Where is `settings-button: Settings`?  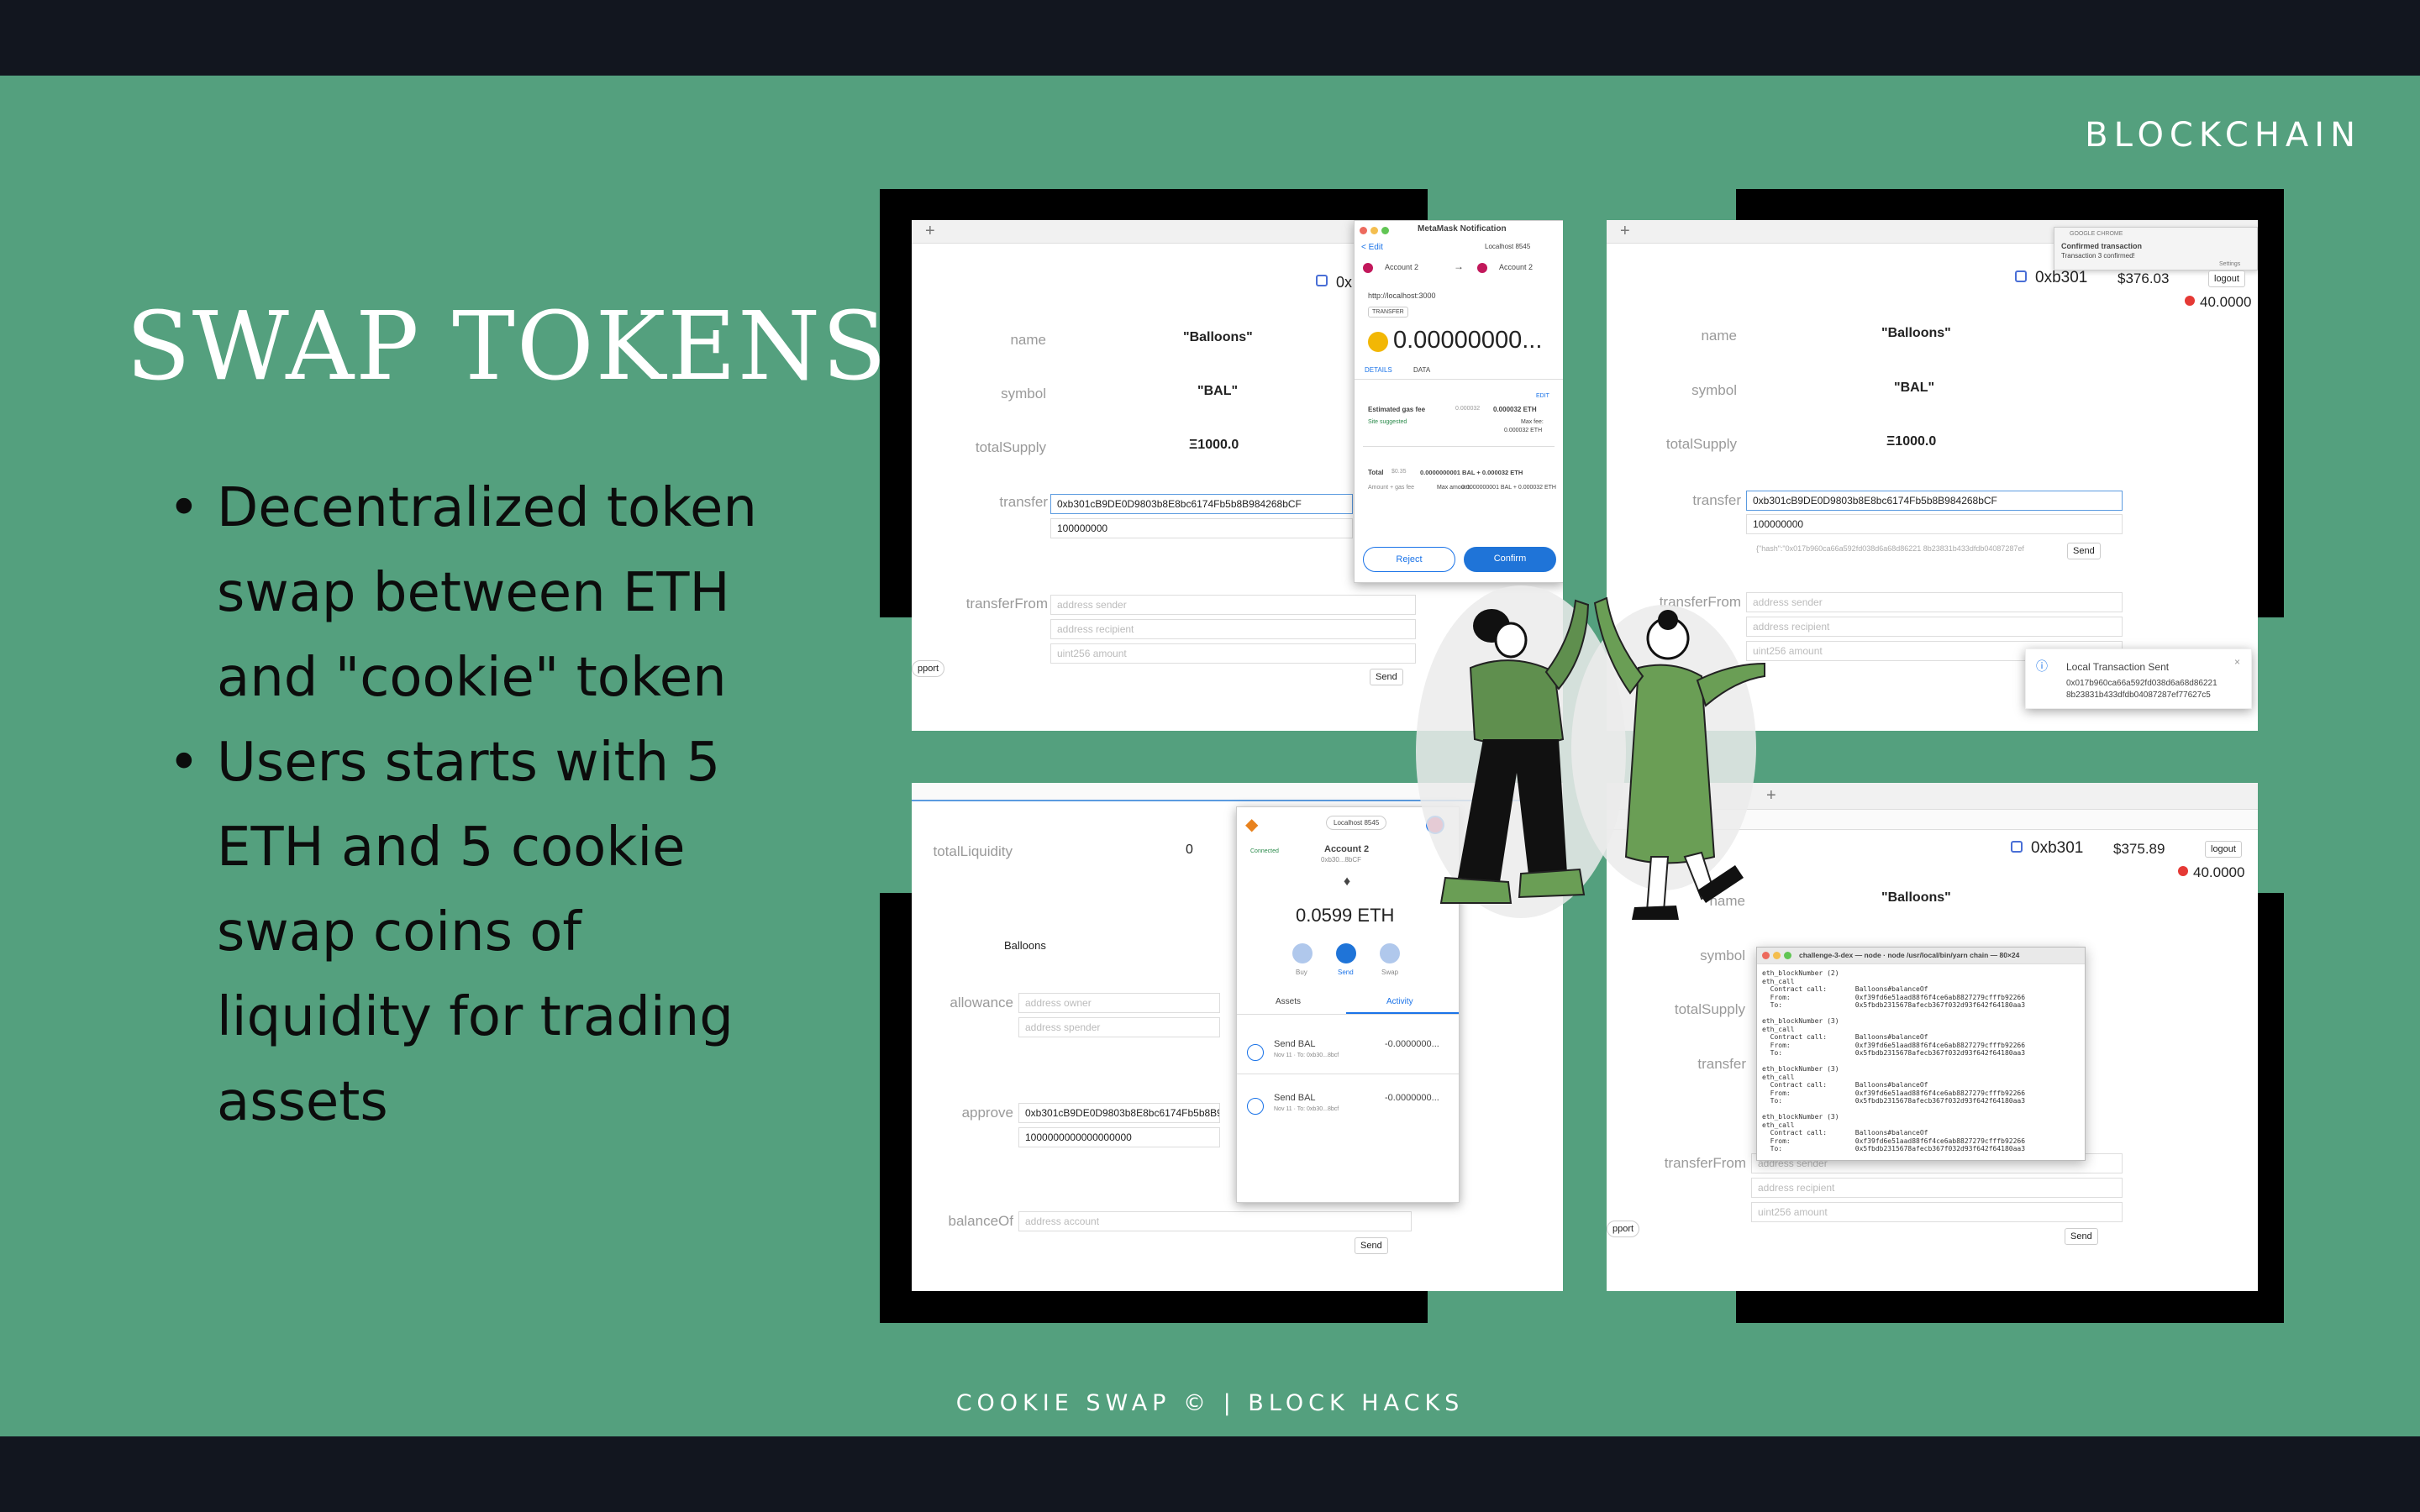
settings-button: Settings is located at coordinates (2229, 264).